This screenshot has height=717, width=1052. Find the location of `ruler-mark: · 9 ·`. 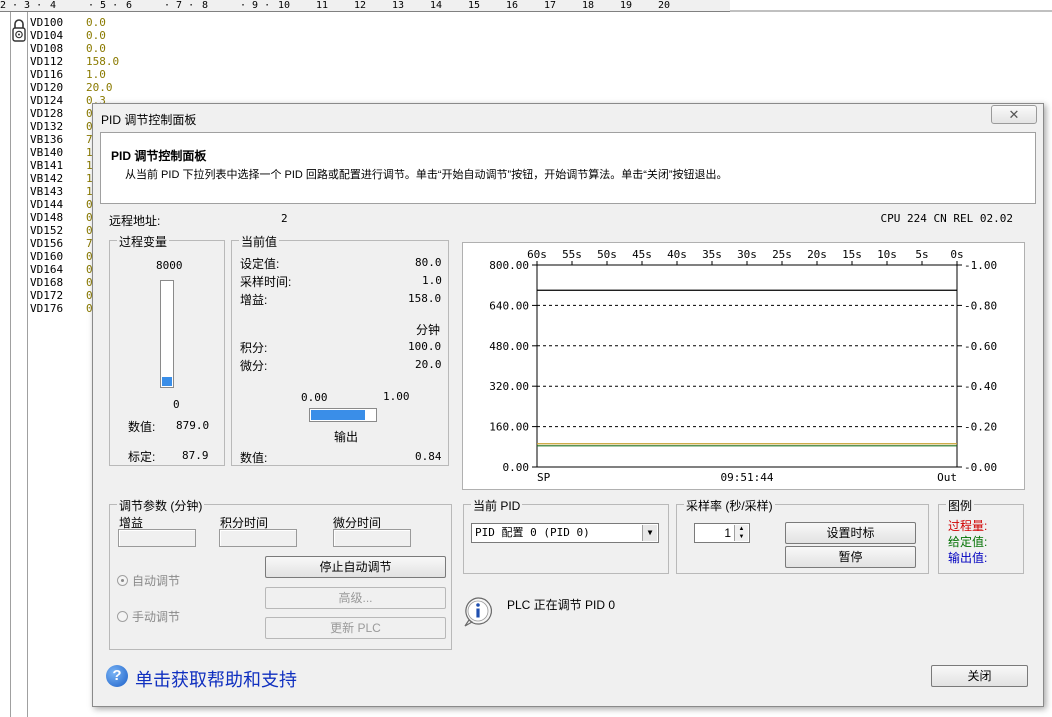

ruler-mark: · 9 · is located at coordinates (255, 5).